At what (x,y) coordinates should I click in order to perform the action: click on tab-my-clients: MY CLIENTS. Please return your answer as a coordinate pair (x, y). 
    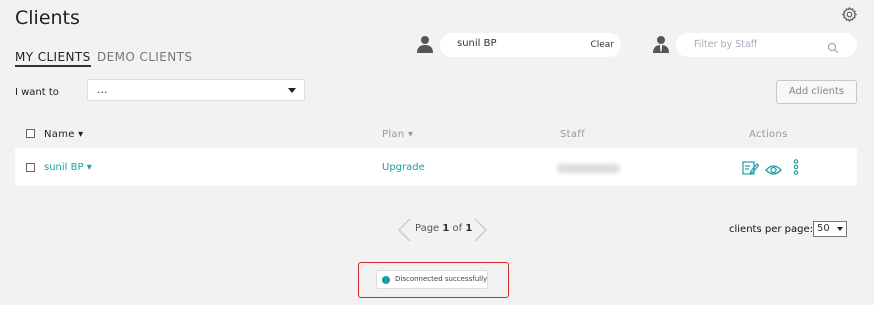
    Looking at the image, I should click on (53, 58).